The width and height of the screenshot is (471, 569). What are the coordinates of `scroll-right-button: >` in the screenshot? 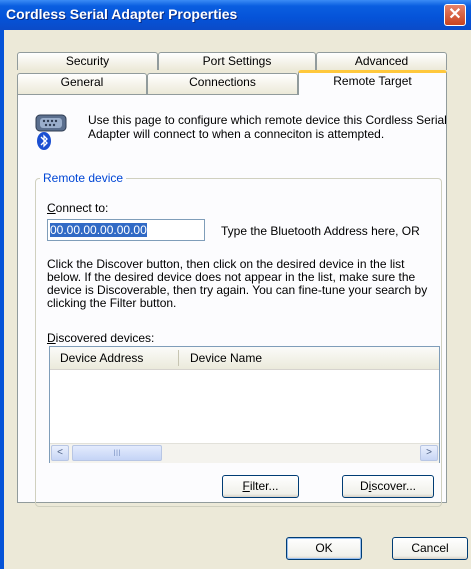 It's located at (429, 453).